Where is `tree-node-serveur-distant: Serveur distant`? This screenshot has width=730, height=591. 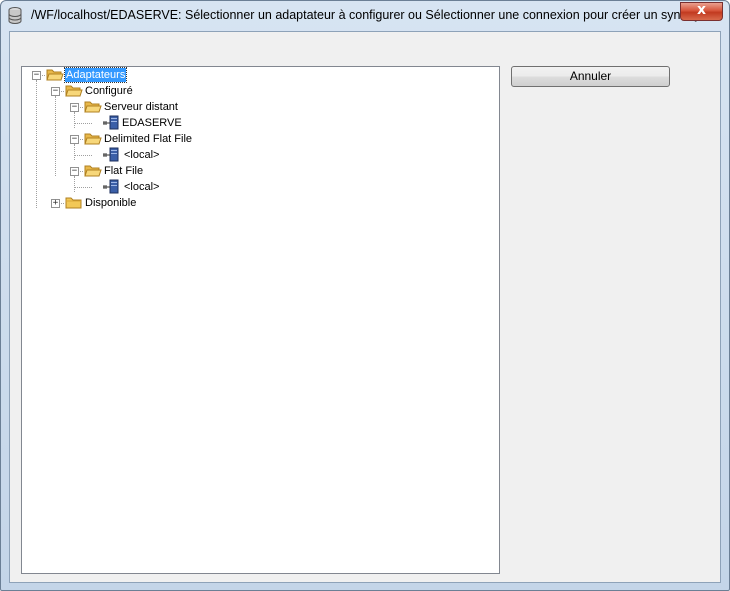 tree-node-serveur-distant: Serveur distant is located at coordinates (141, 107).